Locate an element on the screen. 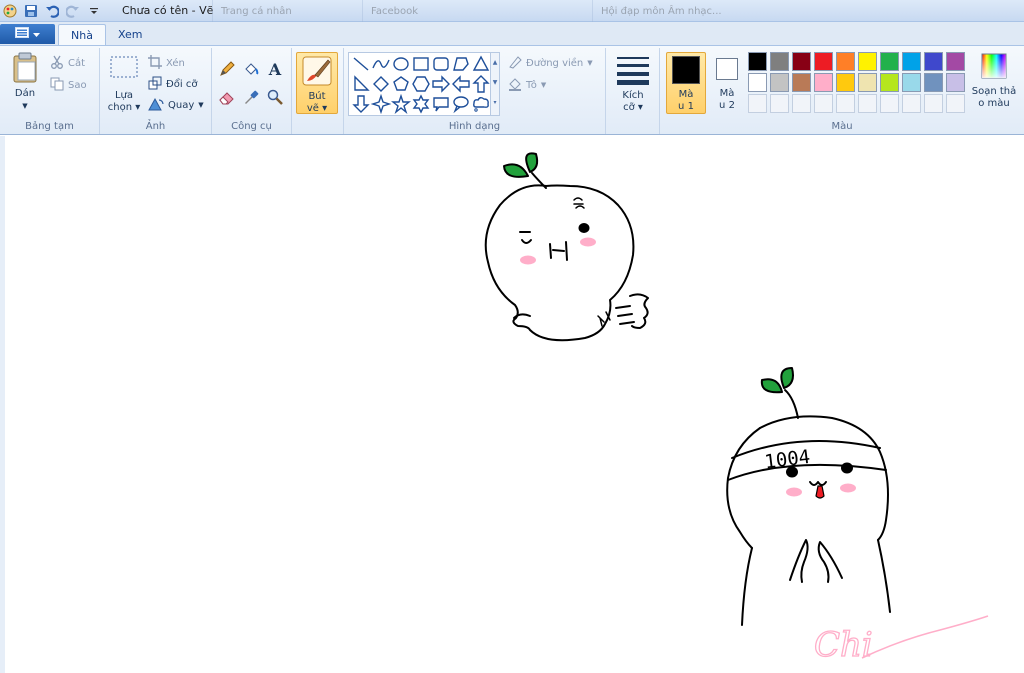 The image size is (1024, 673). creature2-leaf is located at coordinates (787, 378).